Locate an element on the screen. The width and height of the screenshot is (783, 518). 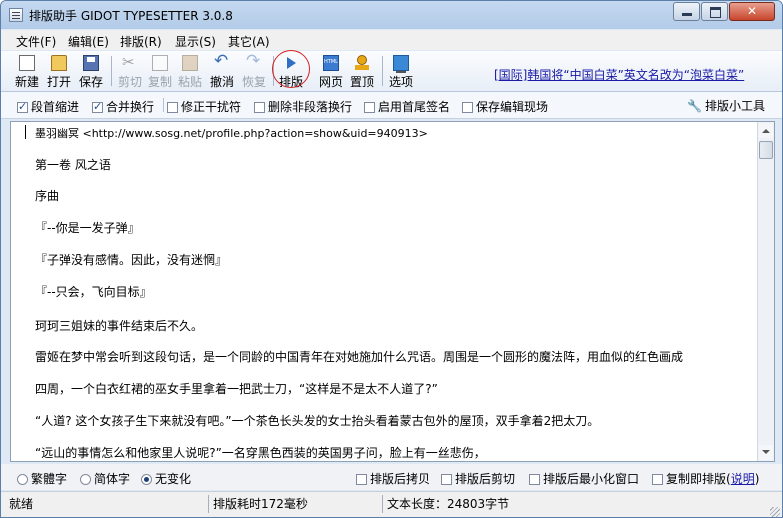
status-elapsed: 排版耗时172毫秒 is located at coordinates (260, 504).